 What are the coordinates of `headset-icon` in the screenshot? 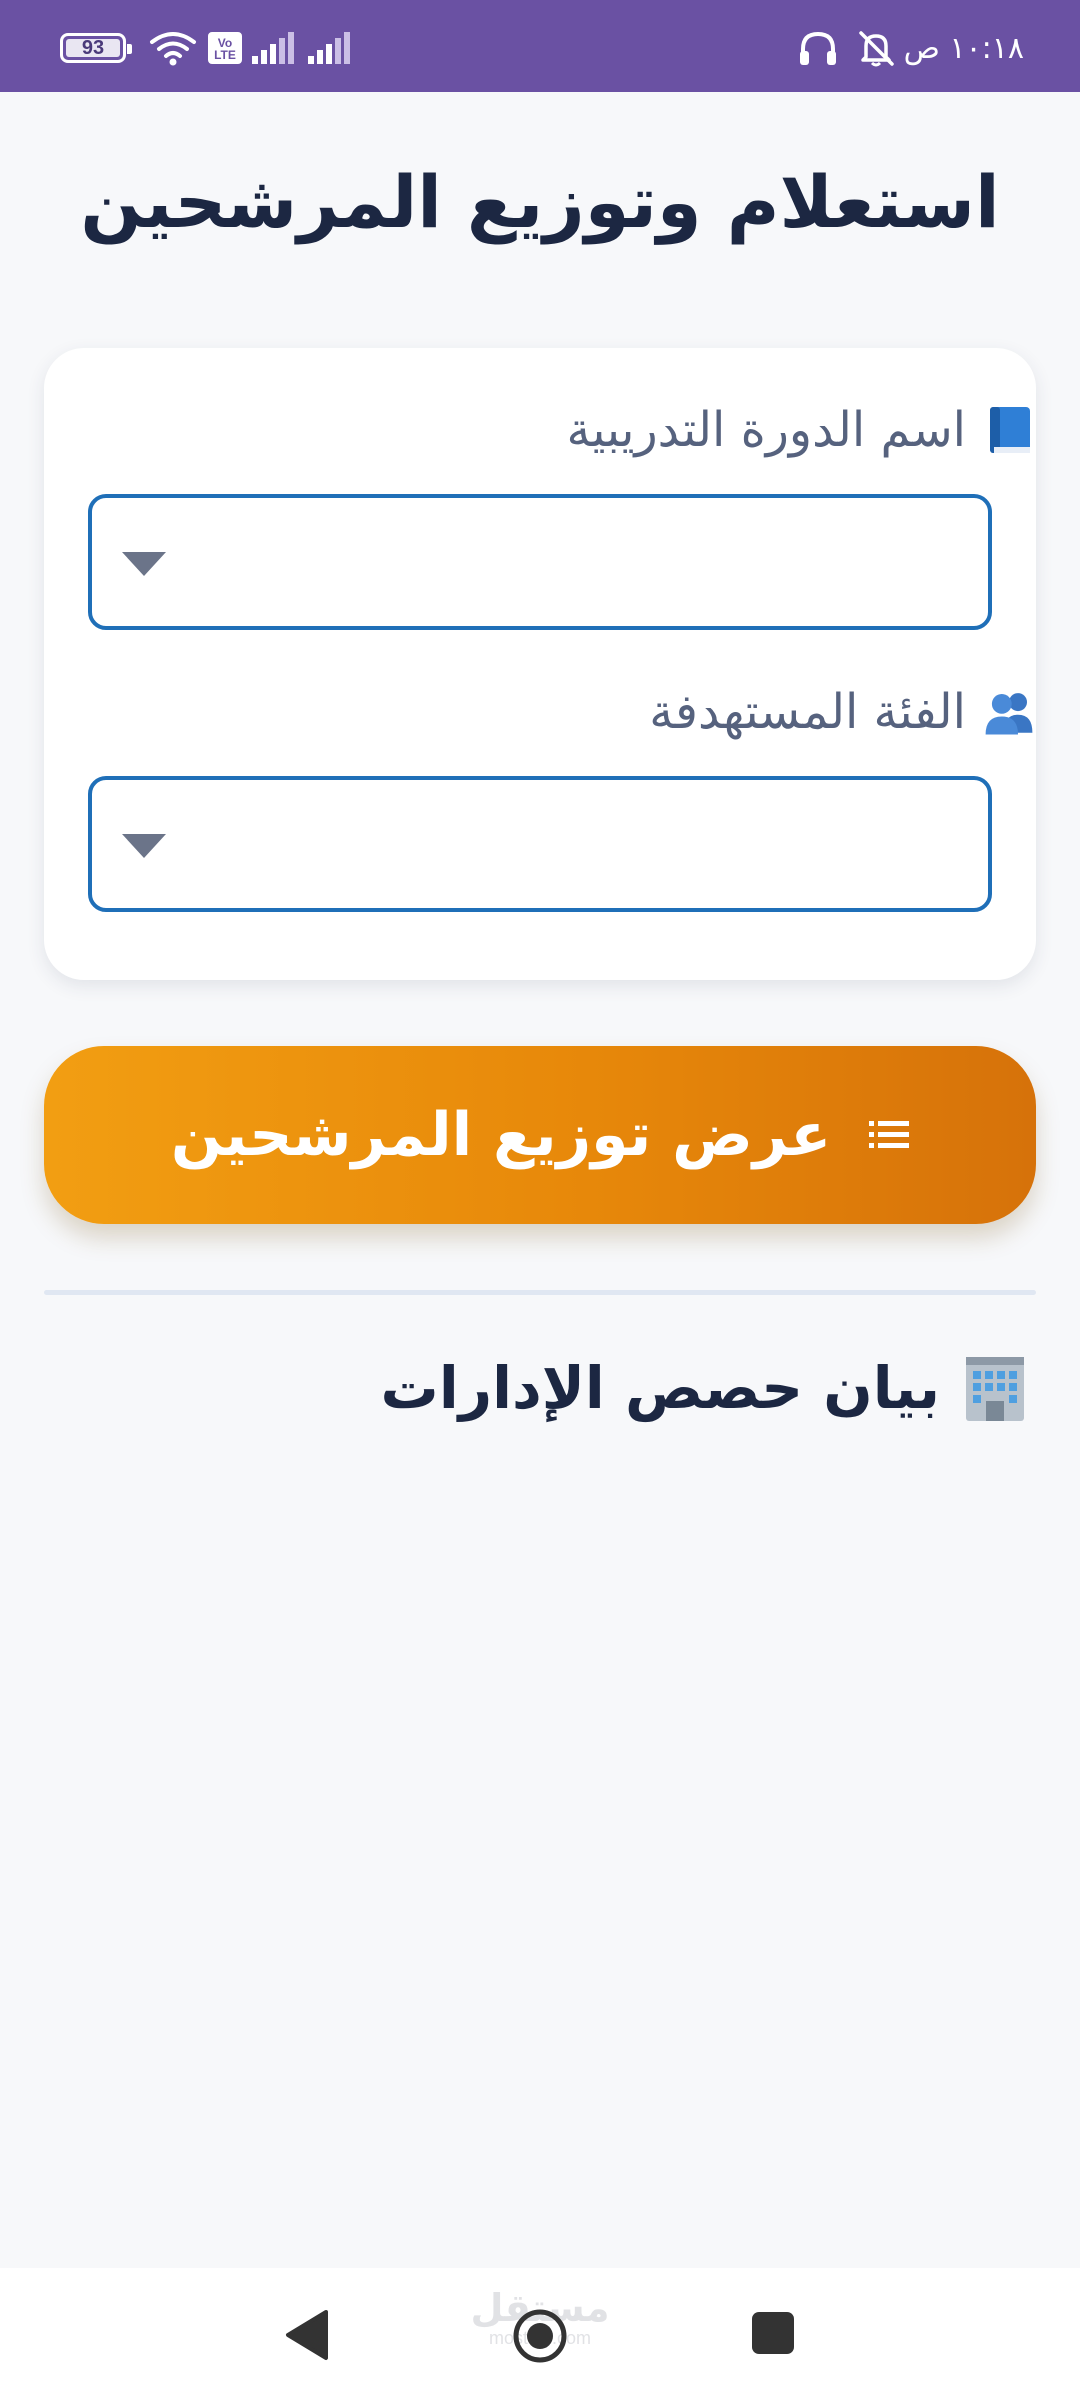 It's located at (817, 48).